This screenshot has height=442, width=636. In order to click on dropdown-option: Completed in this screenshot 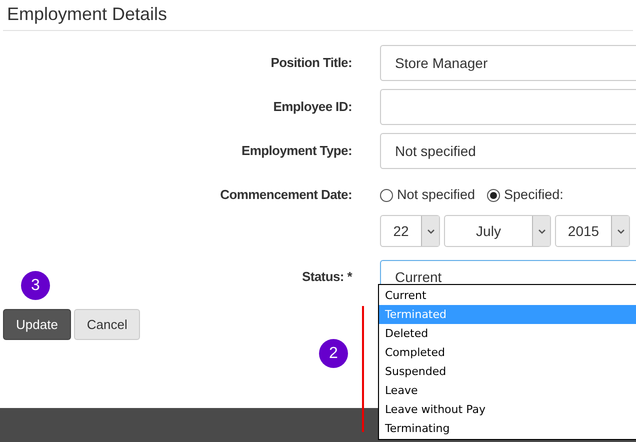, I will do `click(507, 352)`.